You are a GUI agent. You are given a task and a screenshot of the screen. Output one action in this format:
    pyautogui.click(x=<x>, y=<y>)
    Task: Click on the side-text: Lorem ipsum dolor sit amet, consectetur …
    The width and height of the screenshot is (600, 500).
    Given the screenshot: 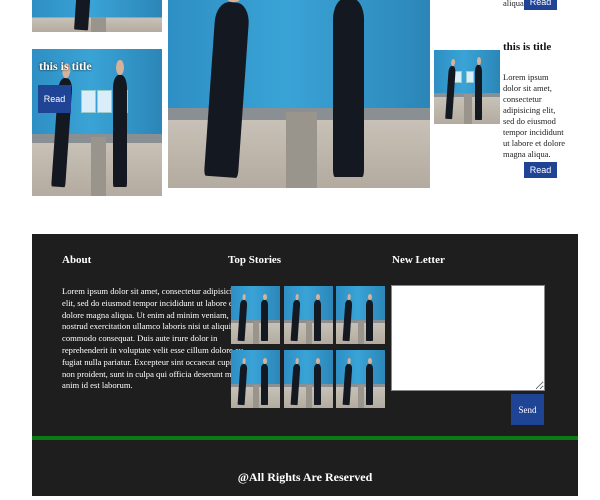 What is the action you would take?
    pyautogui.click(x=534, y=115)
    